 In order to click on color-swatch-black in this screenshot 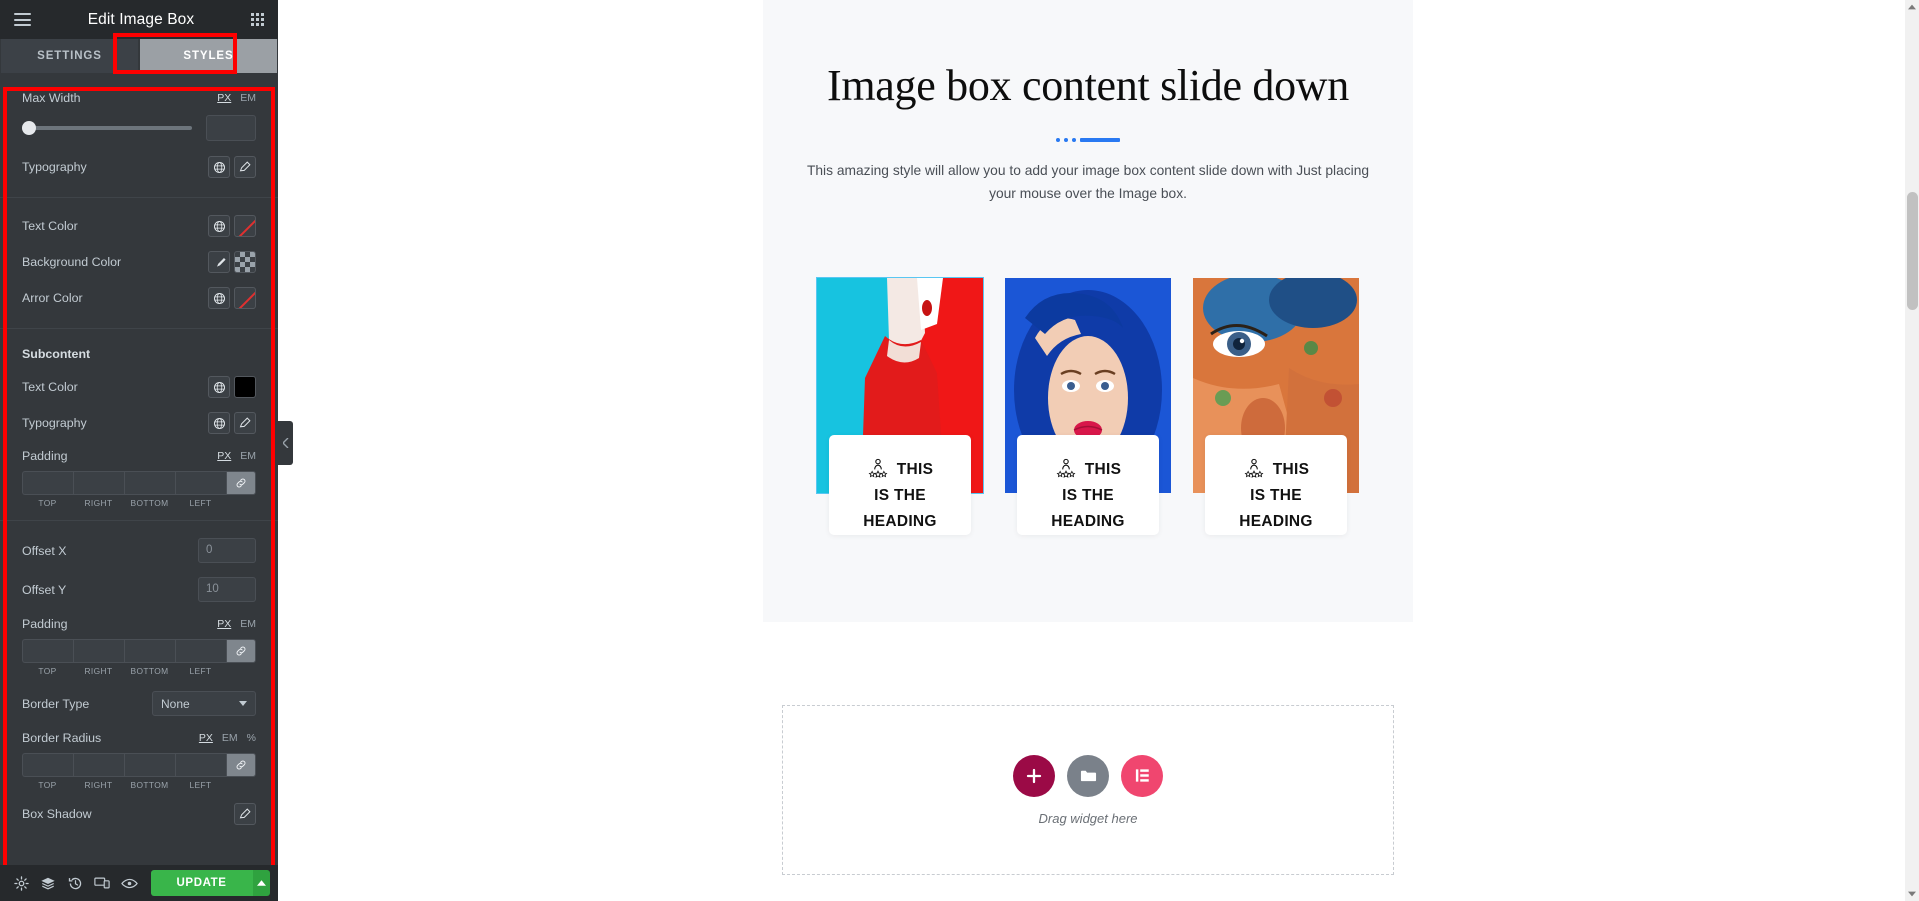, I will do `click(245, 387)`.